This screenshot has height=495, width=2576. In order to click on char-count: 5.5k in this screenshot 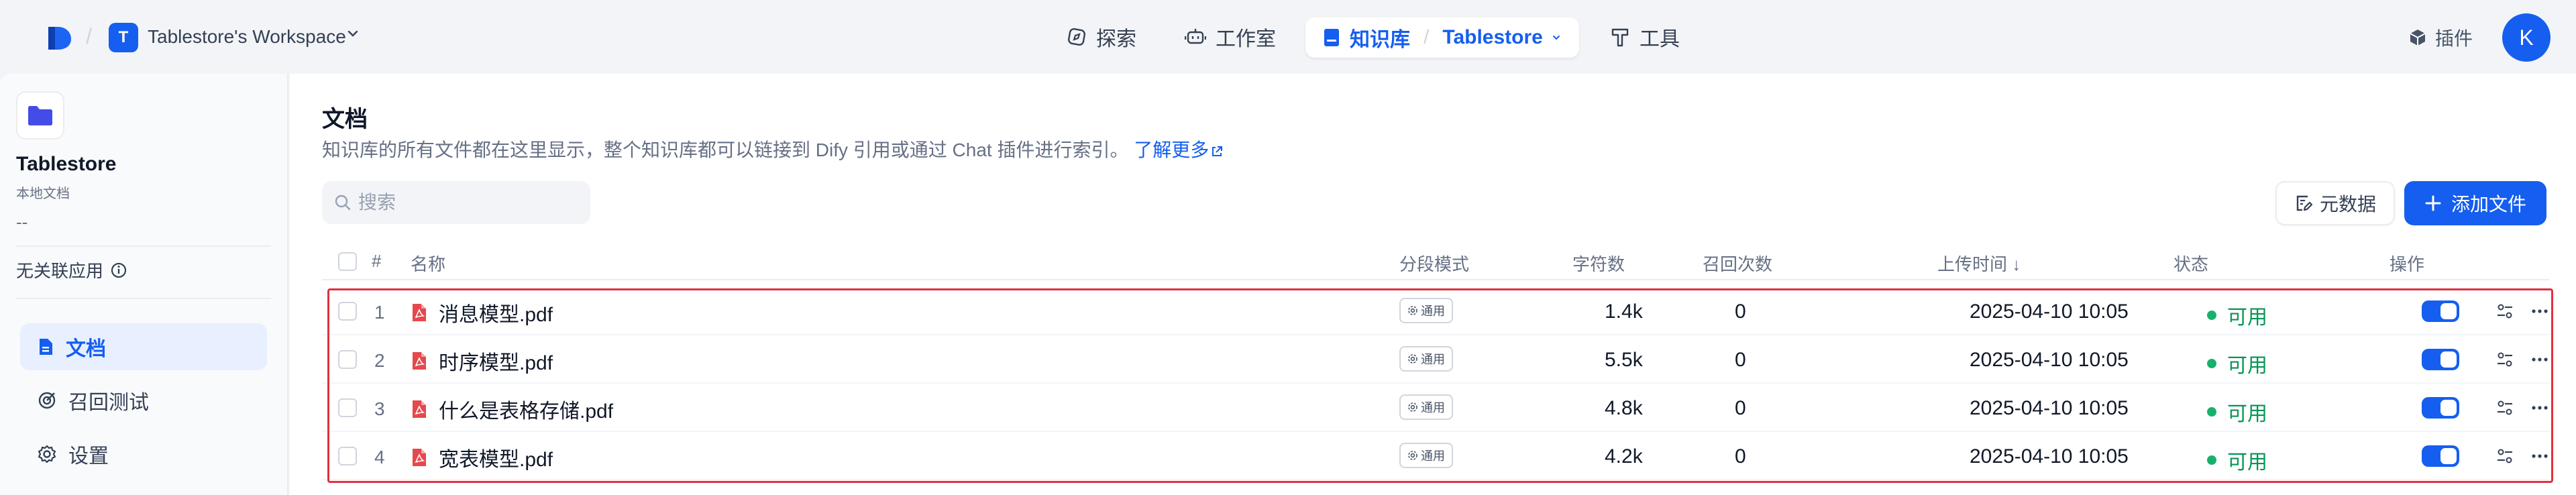, I will do `click(1624, 360)`.